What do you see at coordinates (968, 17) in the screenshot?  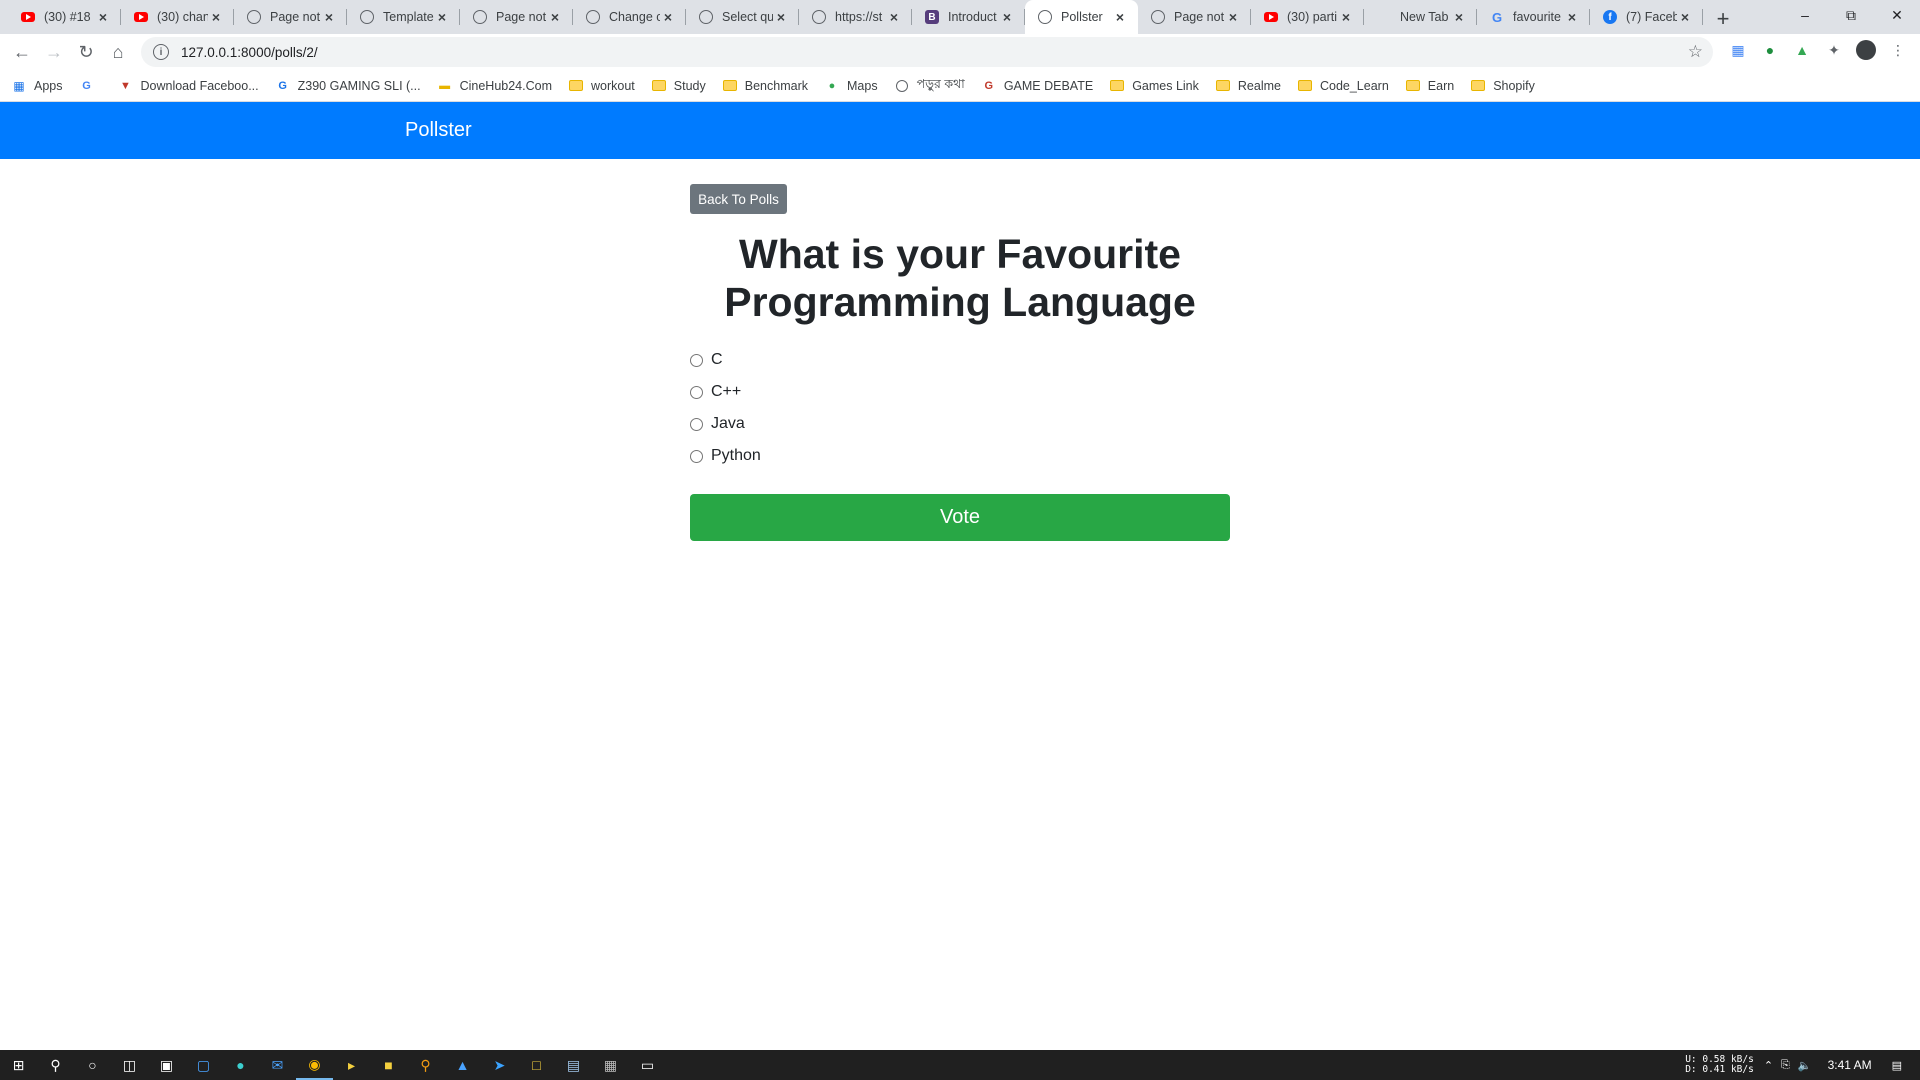 I see `browser-tab: B Introduct ×` at bounding box center [968, 17].